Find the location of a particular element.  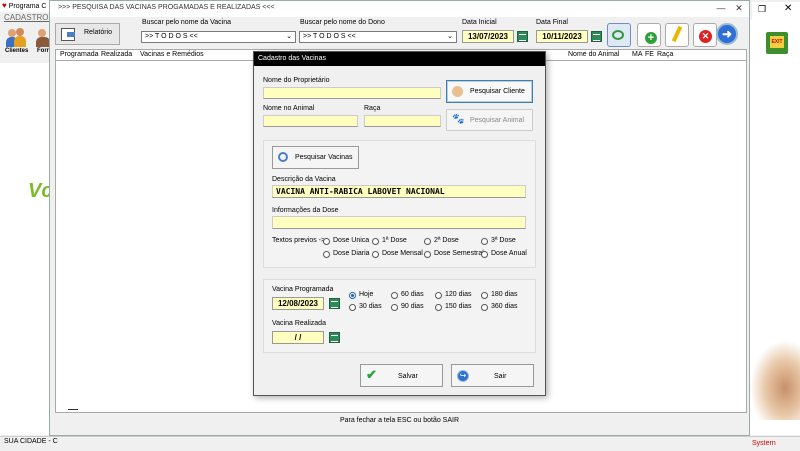

edit-icon is located at coordinates (677, 35).